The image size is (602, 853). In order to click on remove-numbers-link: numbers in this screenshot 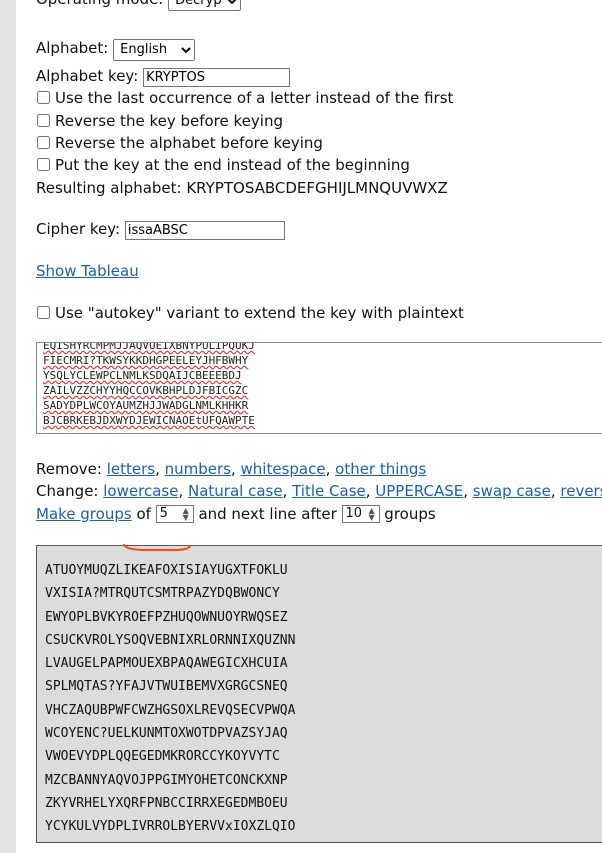, I will do `click(198, 469)`.